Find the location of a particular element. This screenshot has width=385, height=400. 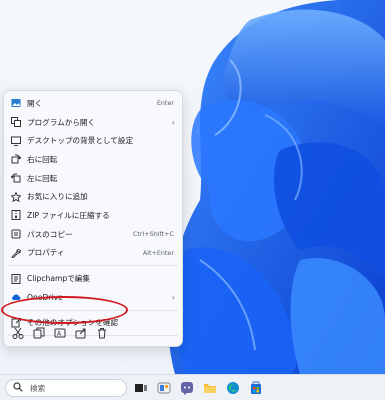

search-placeholder: 検索 is located at coordinates (38, 388).